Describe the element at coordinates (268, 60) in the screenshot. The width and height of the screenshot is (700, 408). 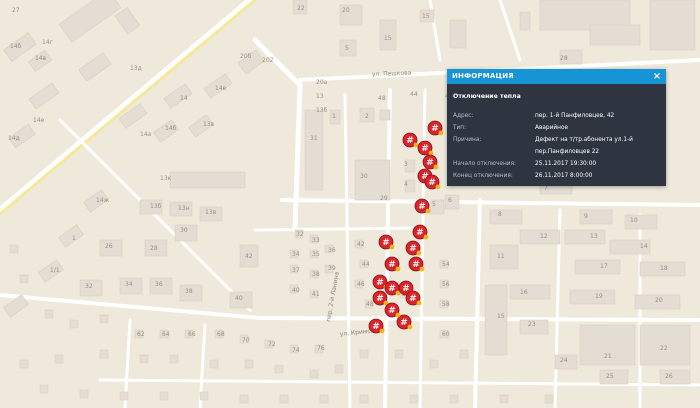
I see `building-number-label: 202` at that location.